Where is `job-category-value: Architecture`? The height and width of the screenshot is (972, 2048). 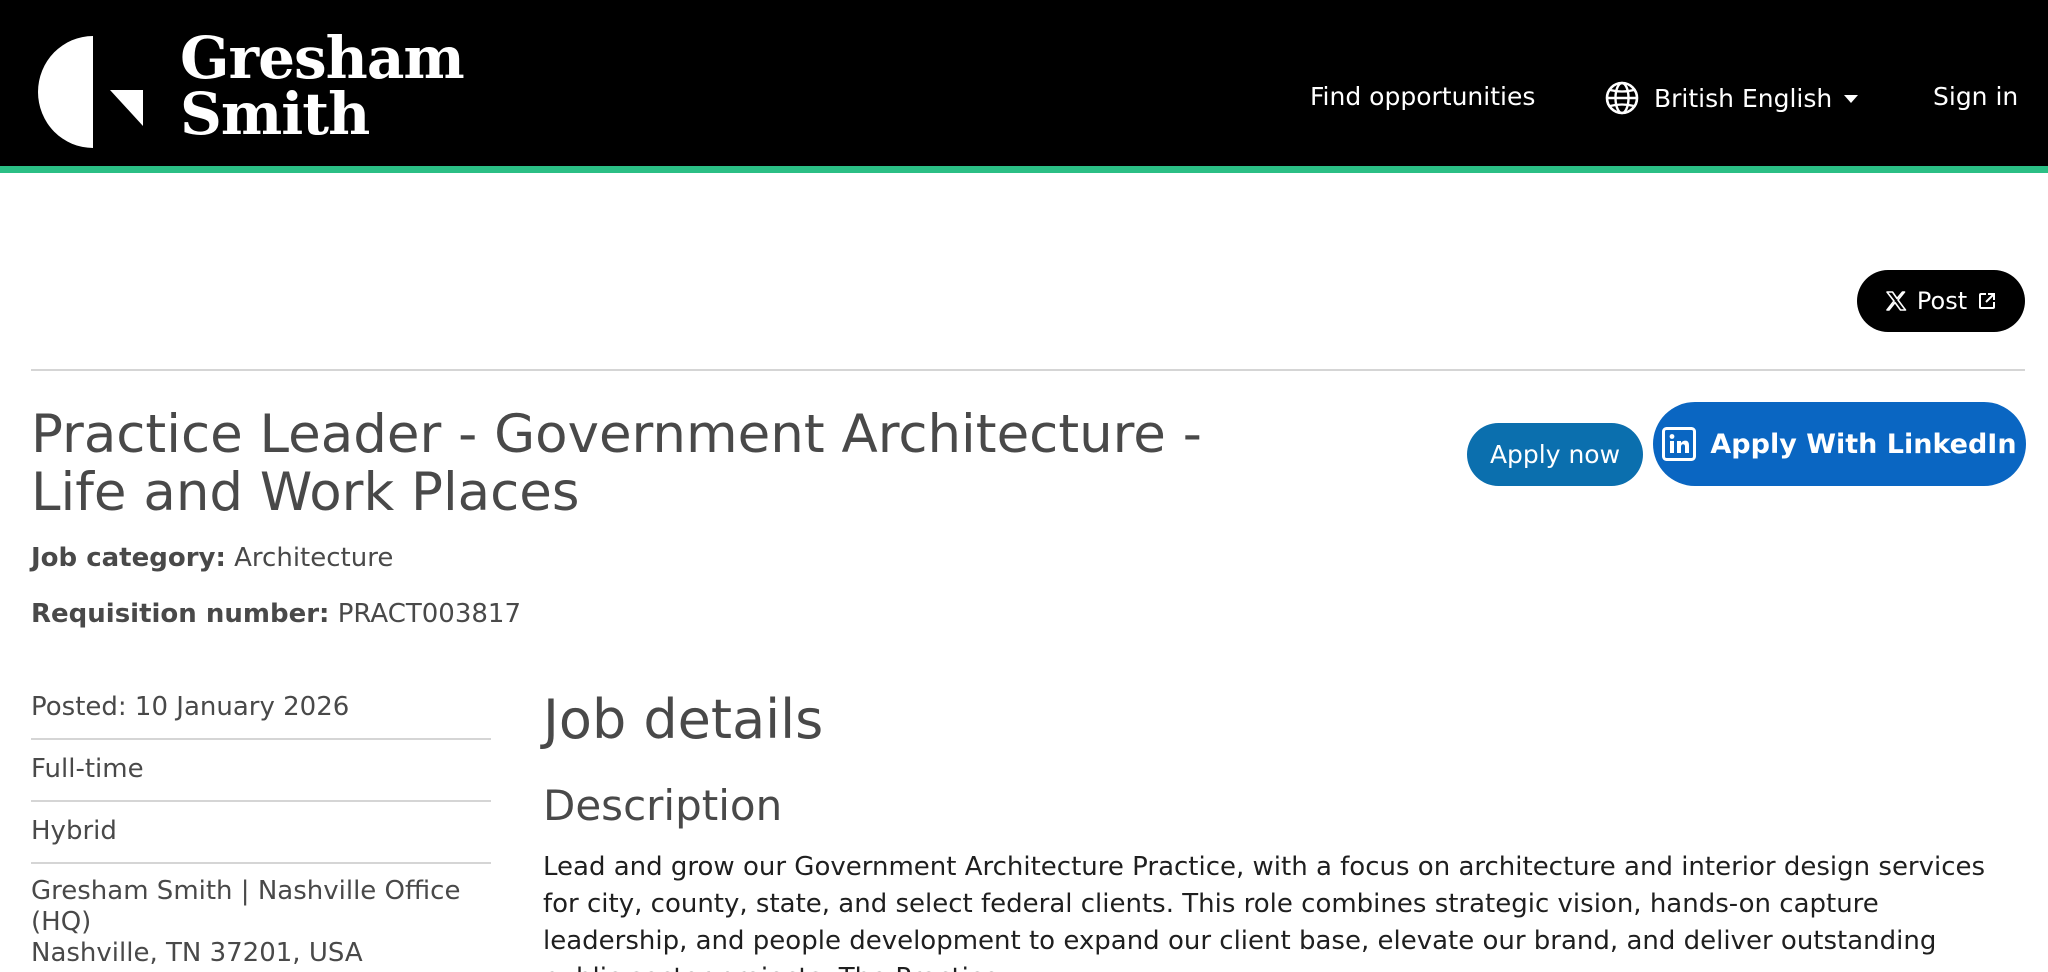 job-category-value: Architecture is located at coordinates (314, 558).